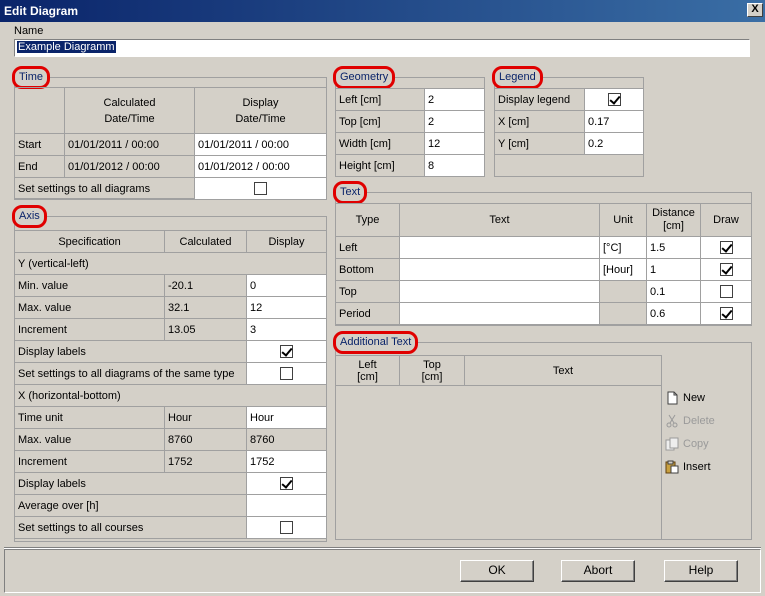  What do you see at coordinates (499, 247) in the screenshot?
I see `text-left-input` at bounding box center [499, 247].